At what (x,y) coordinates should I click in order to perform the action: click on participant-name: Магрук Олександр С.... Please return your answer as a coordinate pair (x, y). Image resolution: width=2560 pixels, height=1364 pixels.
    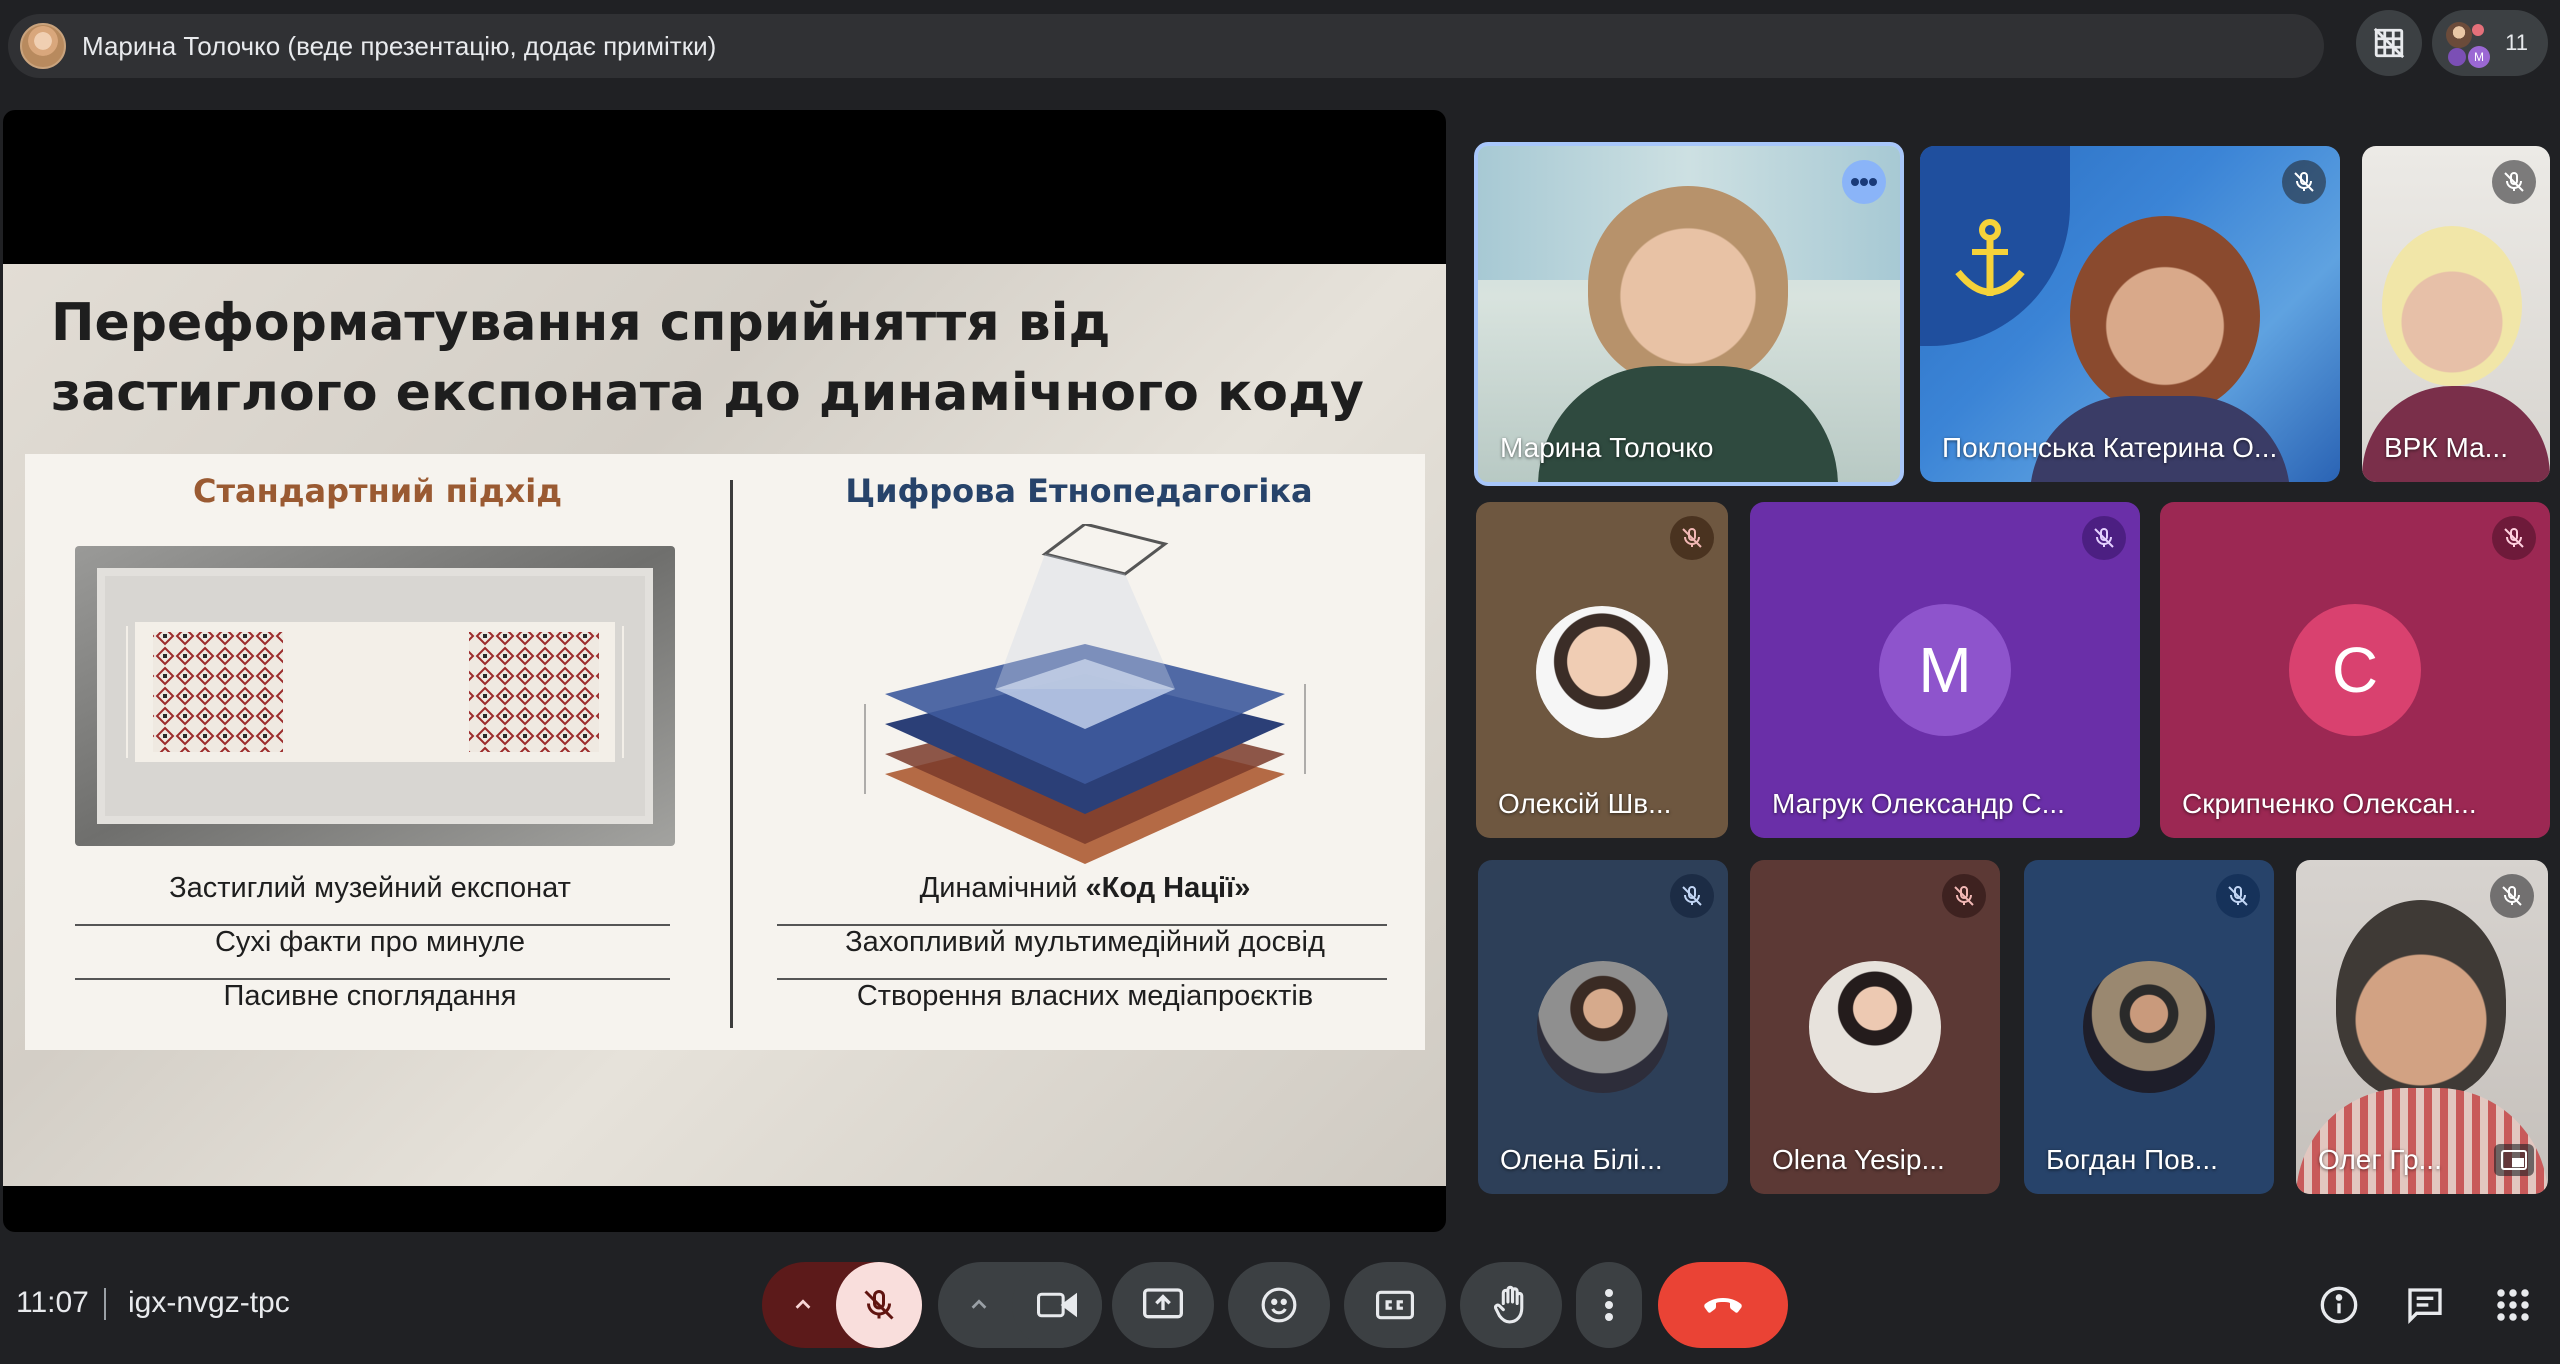
    Looking at the image, I should click on (1918, 803).